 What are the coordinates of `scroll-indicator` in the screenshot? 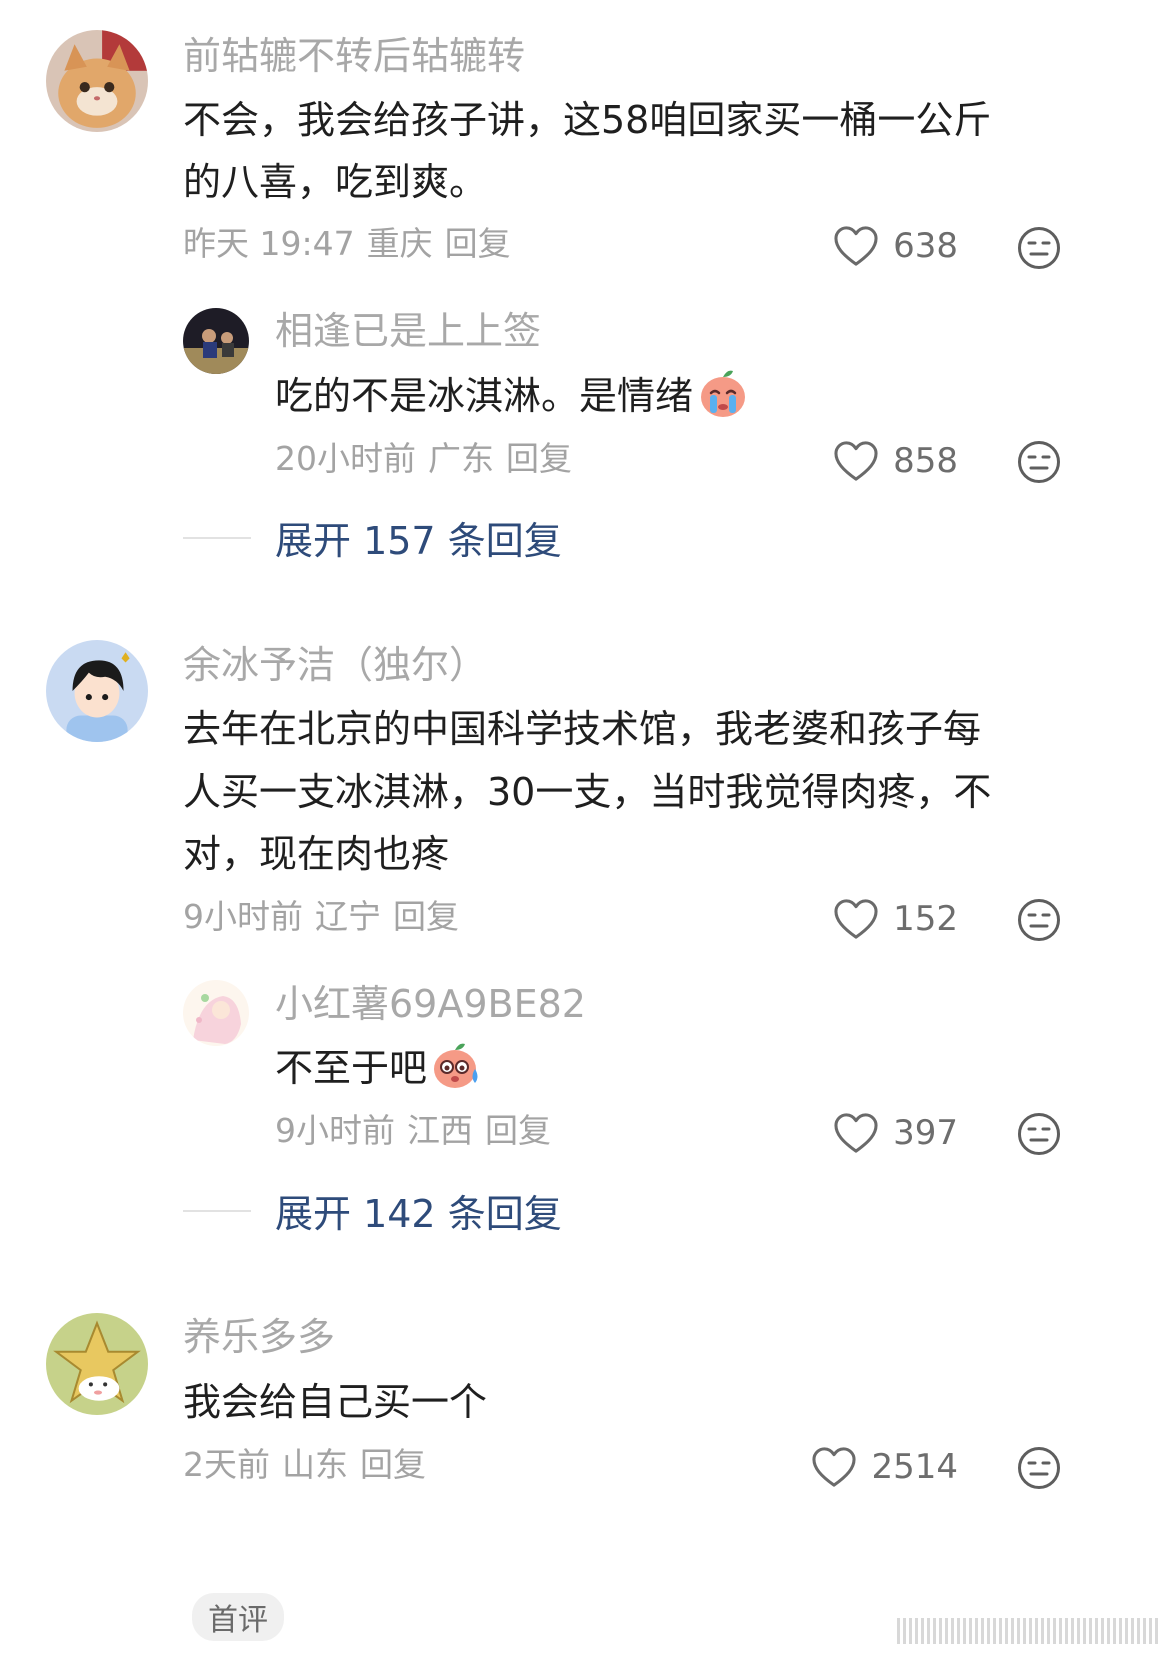 It's located at (1026, 1631).